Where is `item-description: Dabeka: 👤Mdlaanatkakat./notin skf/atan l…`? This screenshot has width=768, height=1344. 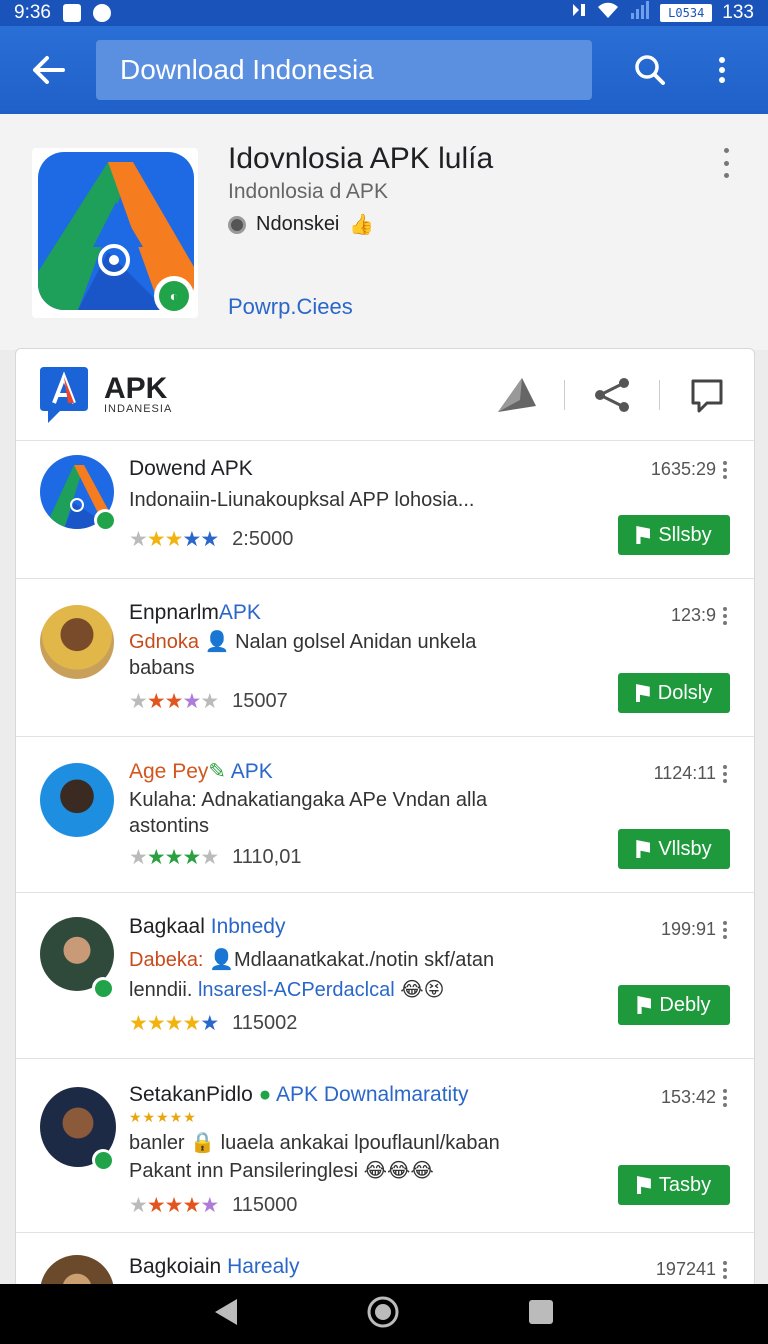
item-description: Dabeka: 👤Mdlaanatkakat./notin skf/atan l… is located at coordinates (339, 975).